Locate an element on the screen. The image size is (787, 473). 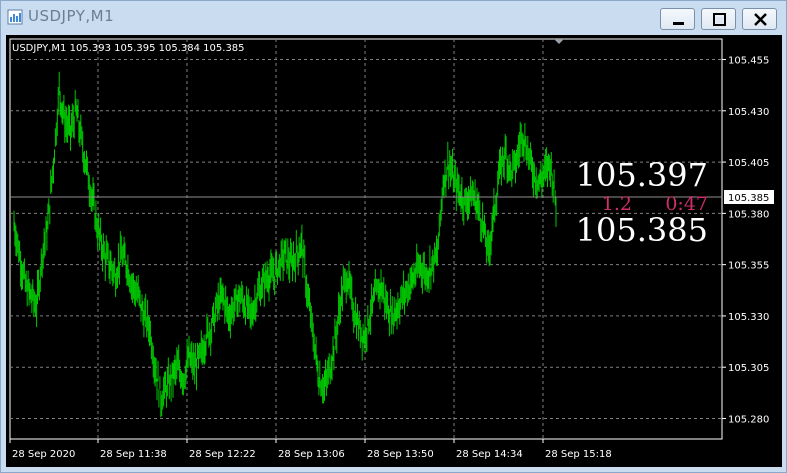
price-axis-label: 105.305 is located at coordinates (748, 368).